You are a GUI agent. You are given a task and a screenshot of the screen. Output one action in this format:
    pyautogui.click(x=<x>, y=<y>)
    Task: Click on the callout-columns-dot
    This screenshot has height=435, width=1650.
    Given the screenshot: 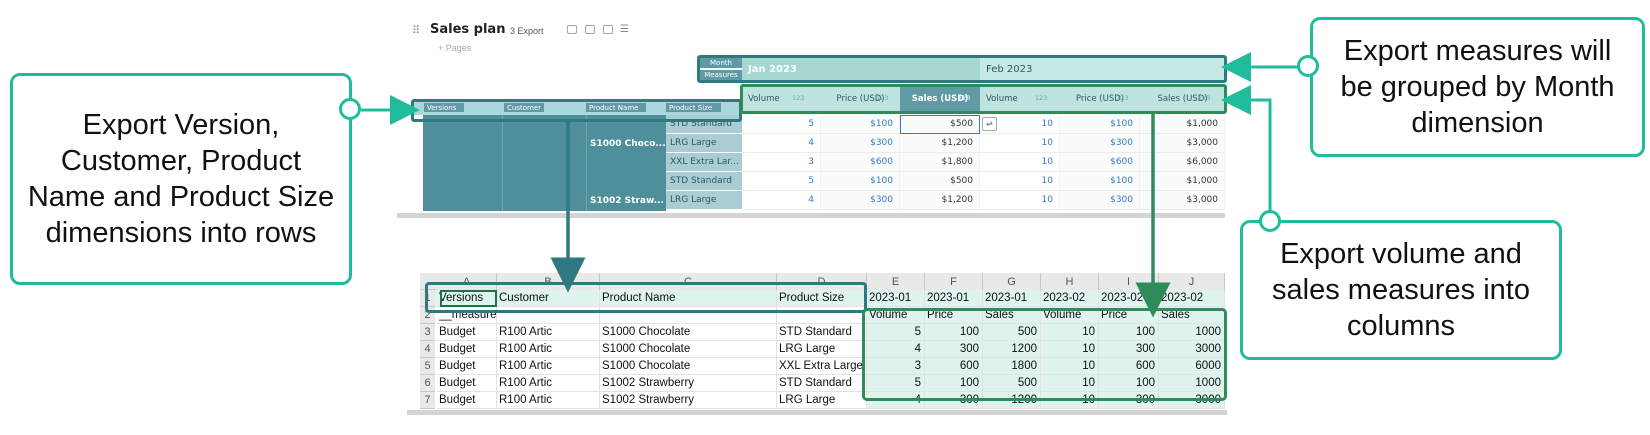 What is the action you would take?
    pyautogui.click(x=1270, y=221)
    